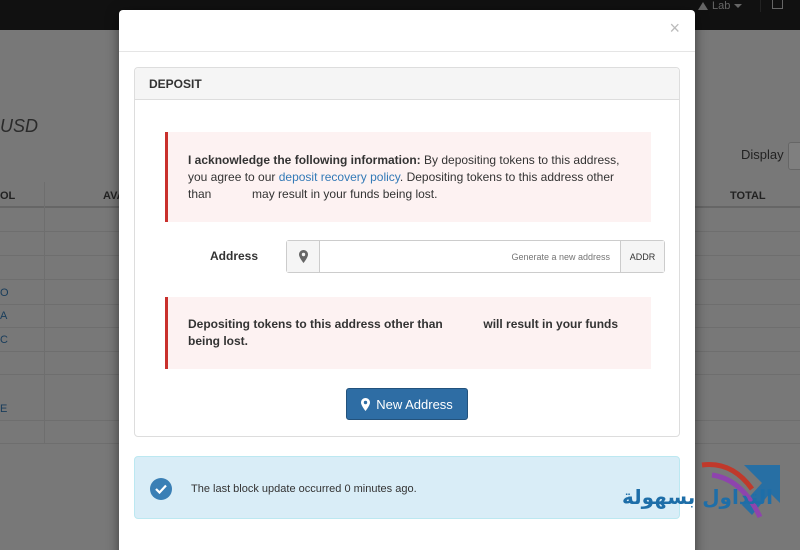 The width and height of the screenshot is (800, 550). What do you see at coordinates (414, 404) in the screenshot?
I see `new-address-label: New Address` at bounding box center [414, 404].